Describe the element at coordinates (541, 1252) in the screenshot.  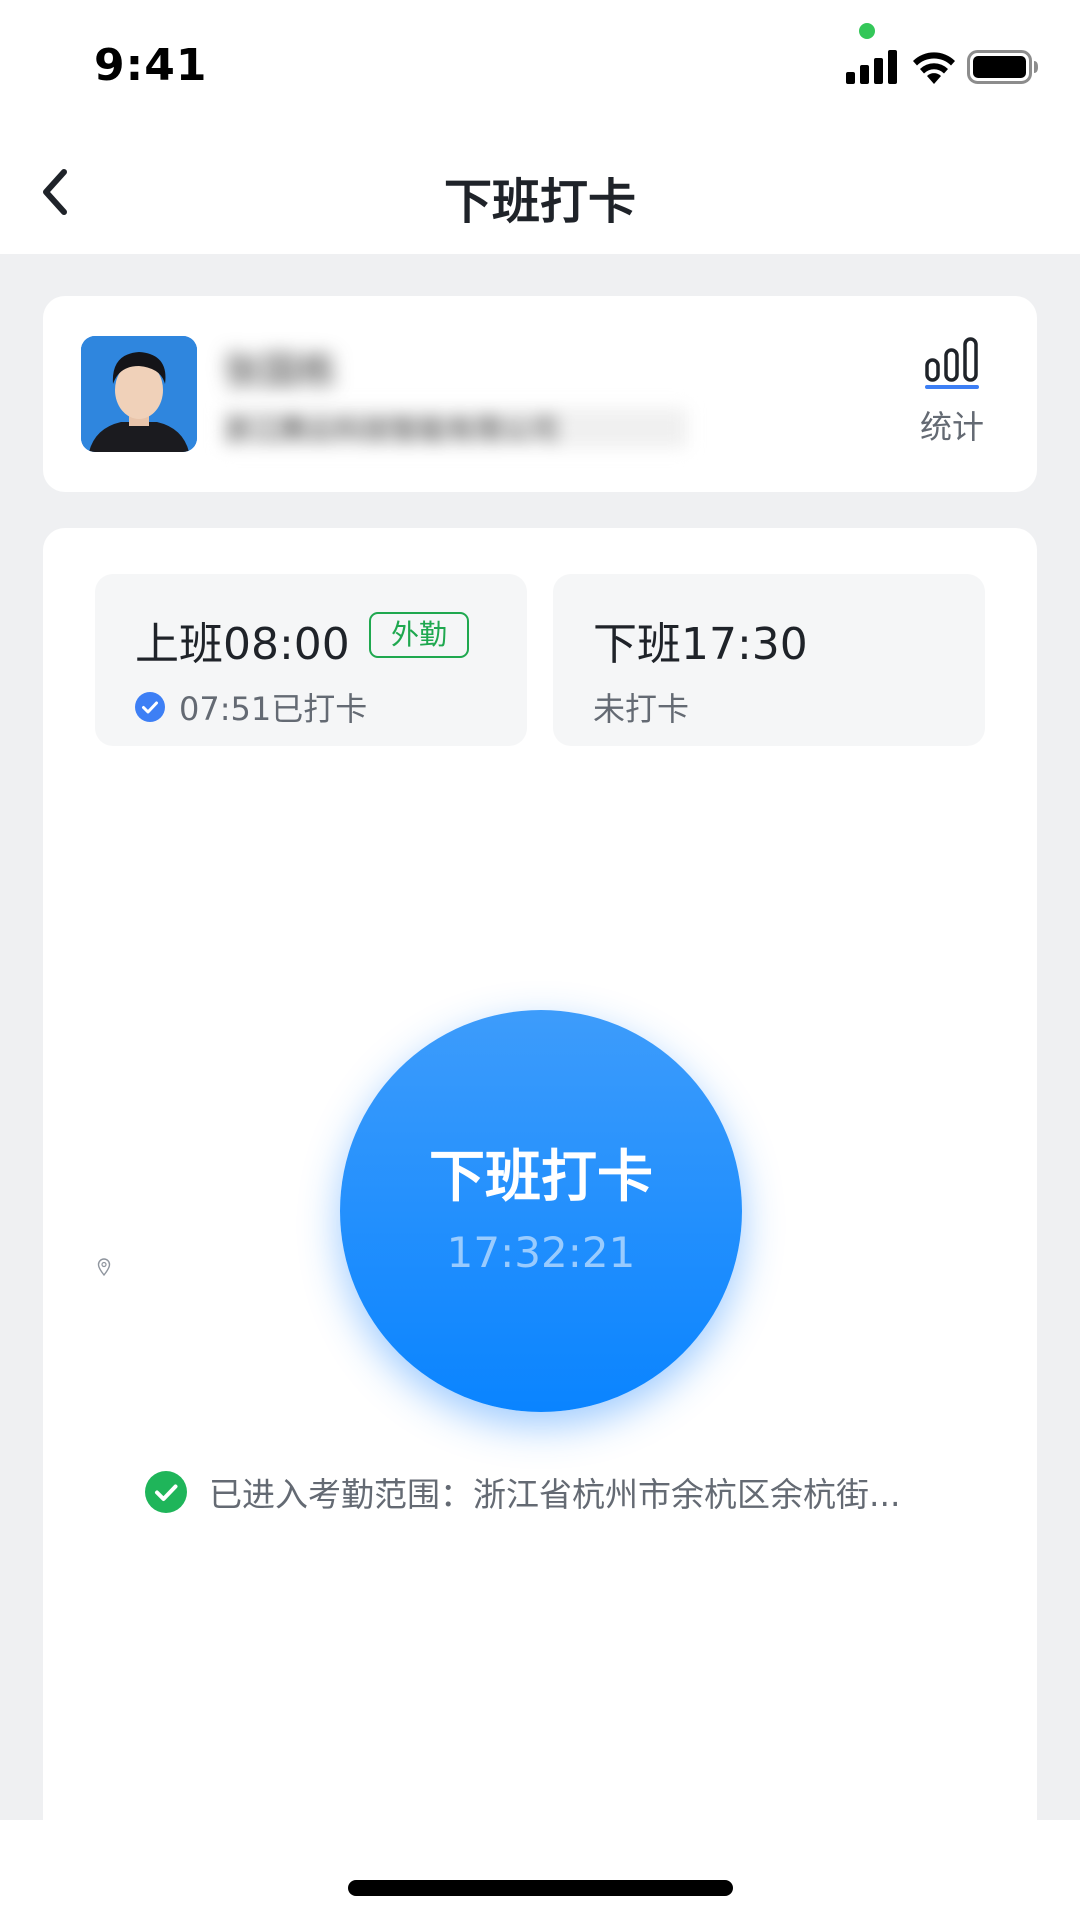
I see `punch-button-time: 17:32:21` at that location.